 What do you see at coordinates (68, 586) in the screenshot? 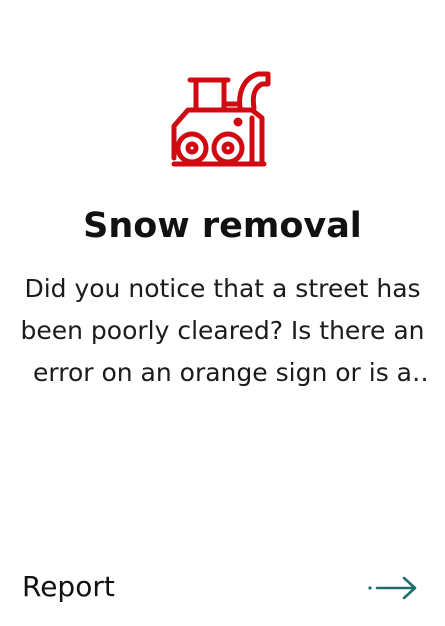
I see `report-label: Report` at bounding box center [68, 586].